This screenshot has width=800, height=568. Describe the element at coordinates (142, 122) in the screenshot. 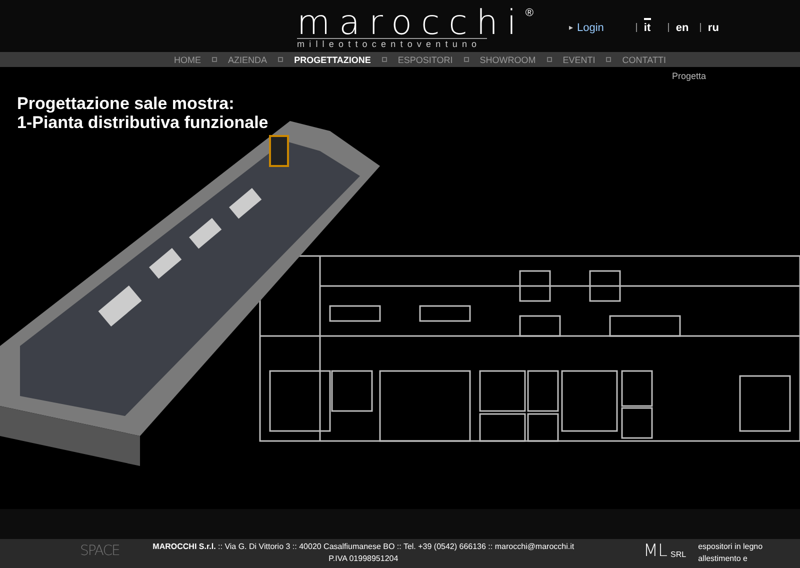

I see `page-heading: 1-Pianta distributiva funzionale` at that location.